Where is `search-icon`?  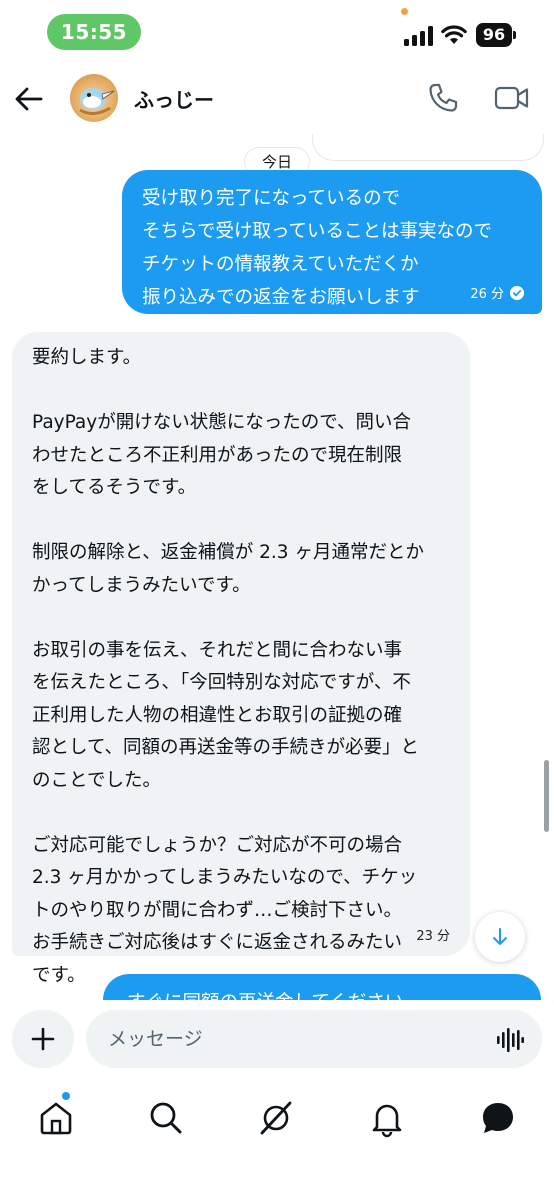 search-icon is located at coordinates (166, 1118).